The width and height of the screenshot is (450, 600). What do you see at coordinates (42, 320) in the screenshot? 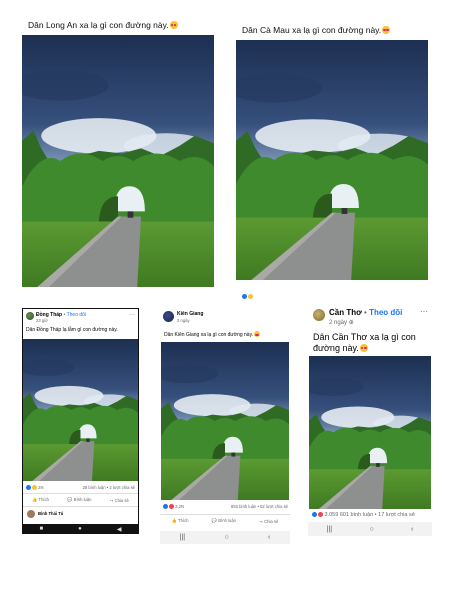
I see `post-time: 23 giờ` at bounding box center [42, 320].